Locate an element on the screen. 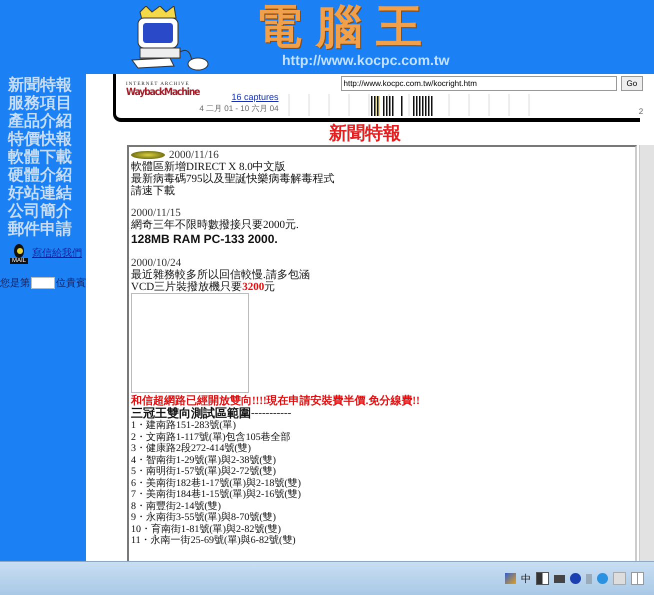 The width and height of the screenshot is (654, 595). area-item: 10・育南街1-81號(單)與2-82號(雙) is located at coordinates (206, 529).